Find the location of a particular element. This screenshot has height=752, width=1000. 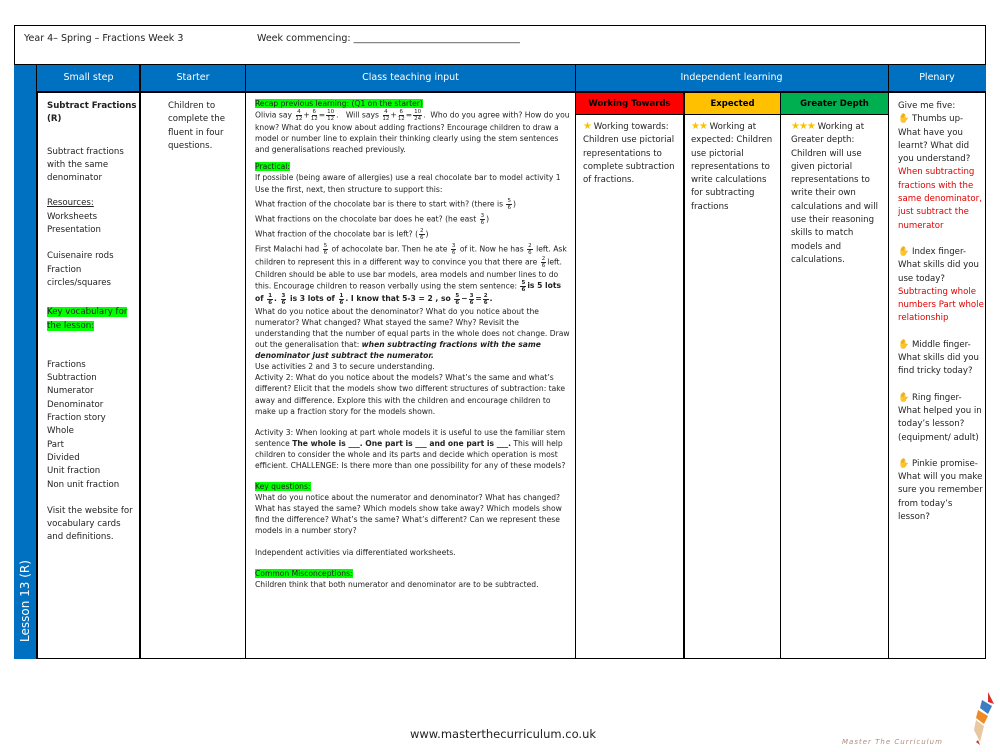

recap-olivia: Olivia say is located at coordinates (273, 115).